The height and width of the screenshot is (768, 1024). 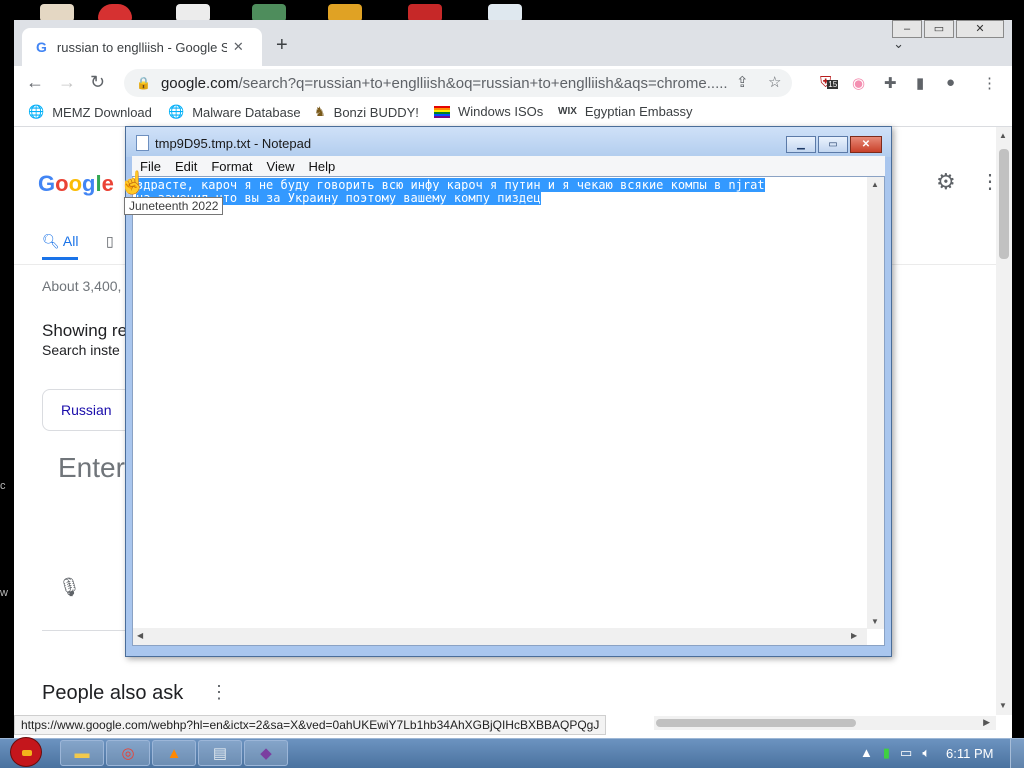 I want to click on bookmark-windows-isos: Windows ISOs, so click(x=488, y=111).